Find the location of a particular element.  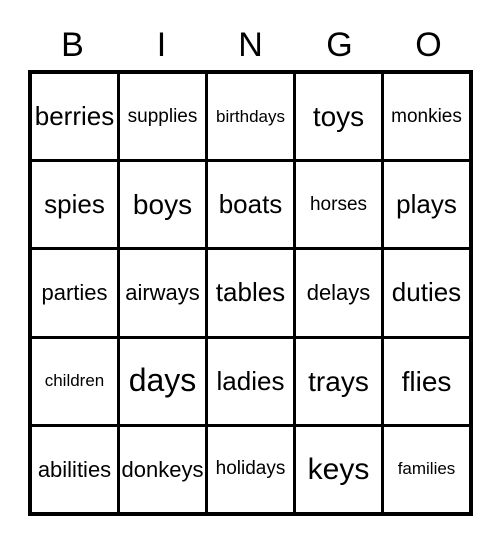

bingo-cell: horses is located at coordinates (338, 205).